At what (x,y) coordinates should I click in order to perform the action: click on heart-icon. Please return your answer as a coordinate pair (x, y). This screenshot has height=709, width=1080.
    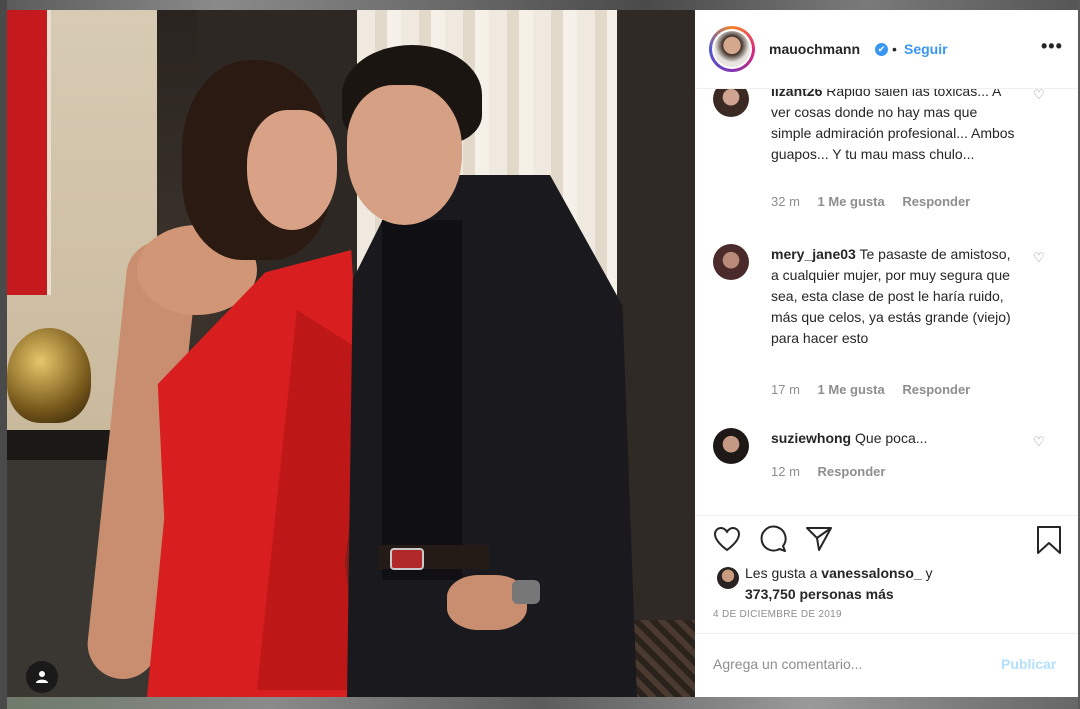
    Looking at the image, I should click on (727, 539).